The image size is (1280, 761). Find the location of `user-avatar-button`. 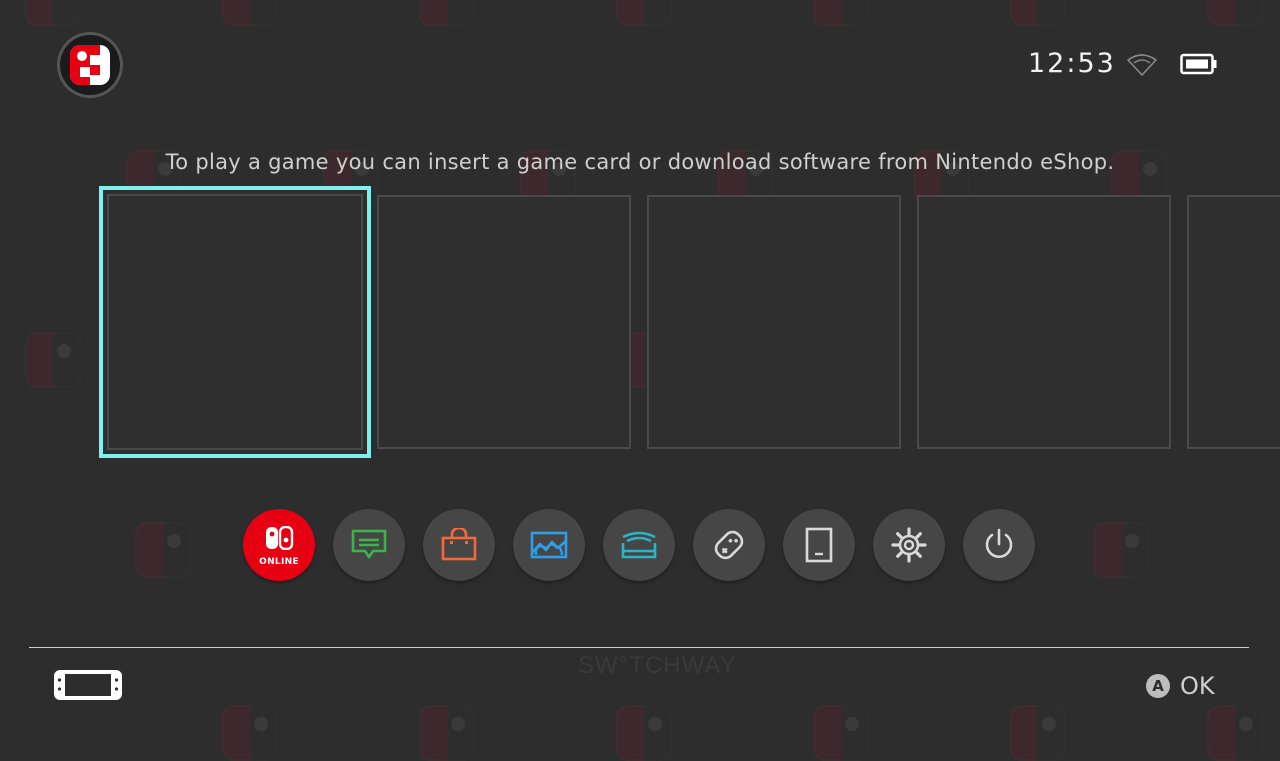

user-avatar-button is located at coordinates (90, 65).